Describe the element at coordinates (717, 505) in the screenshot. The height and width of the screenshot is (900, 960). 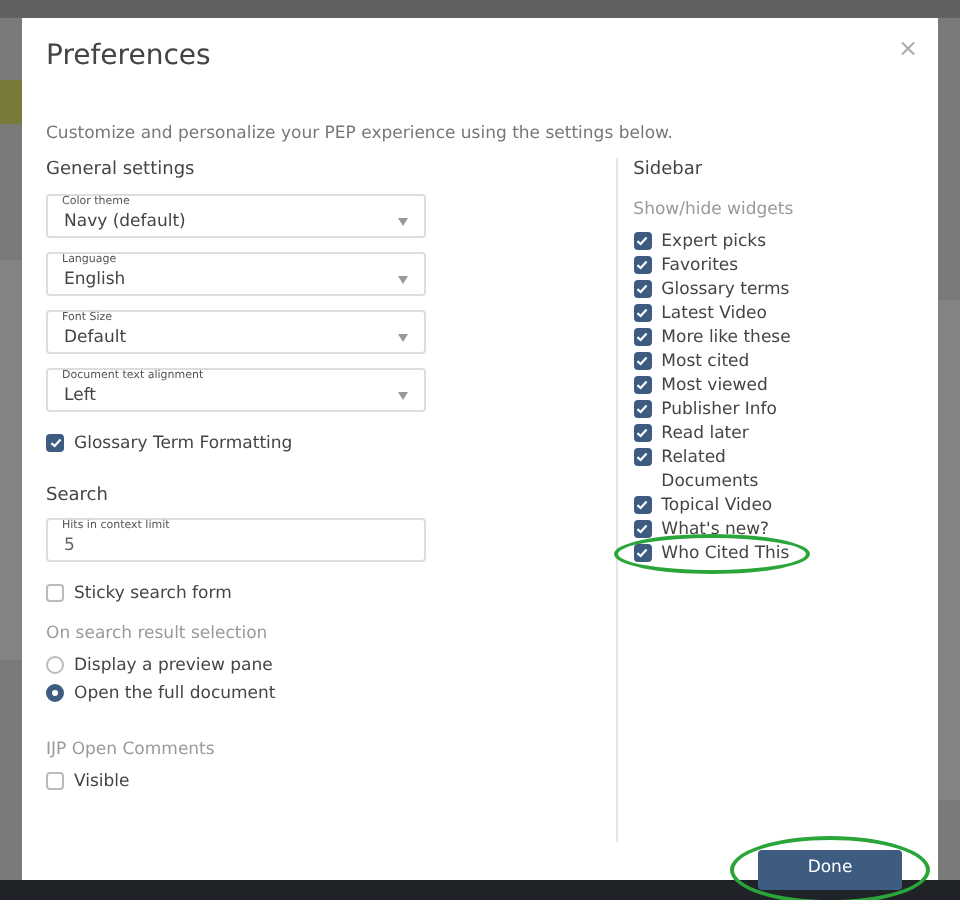
I see `checkbox-label: Topical Video` at that location.